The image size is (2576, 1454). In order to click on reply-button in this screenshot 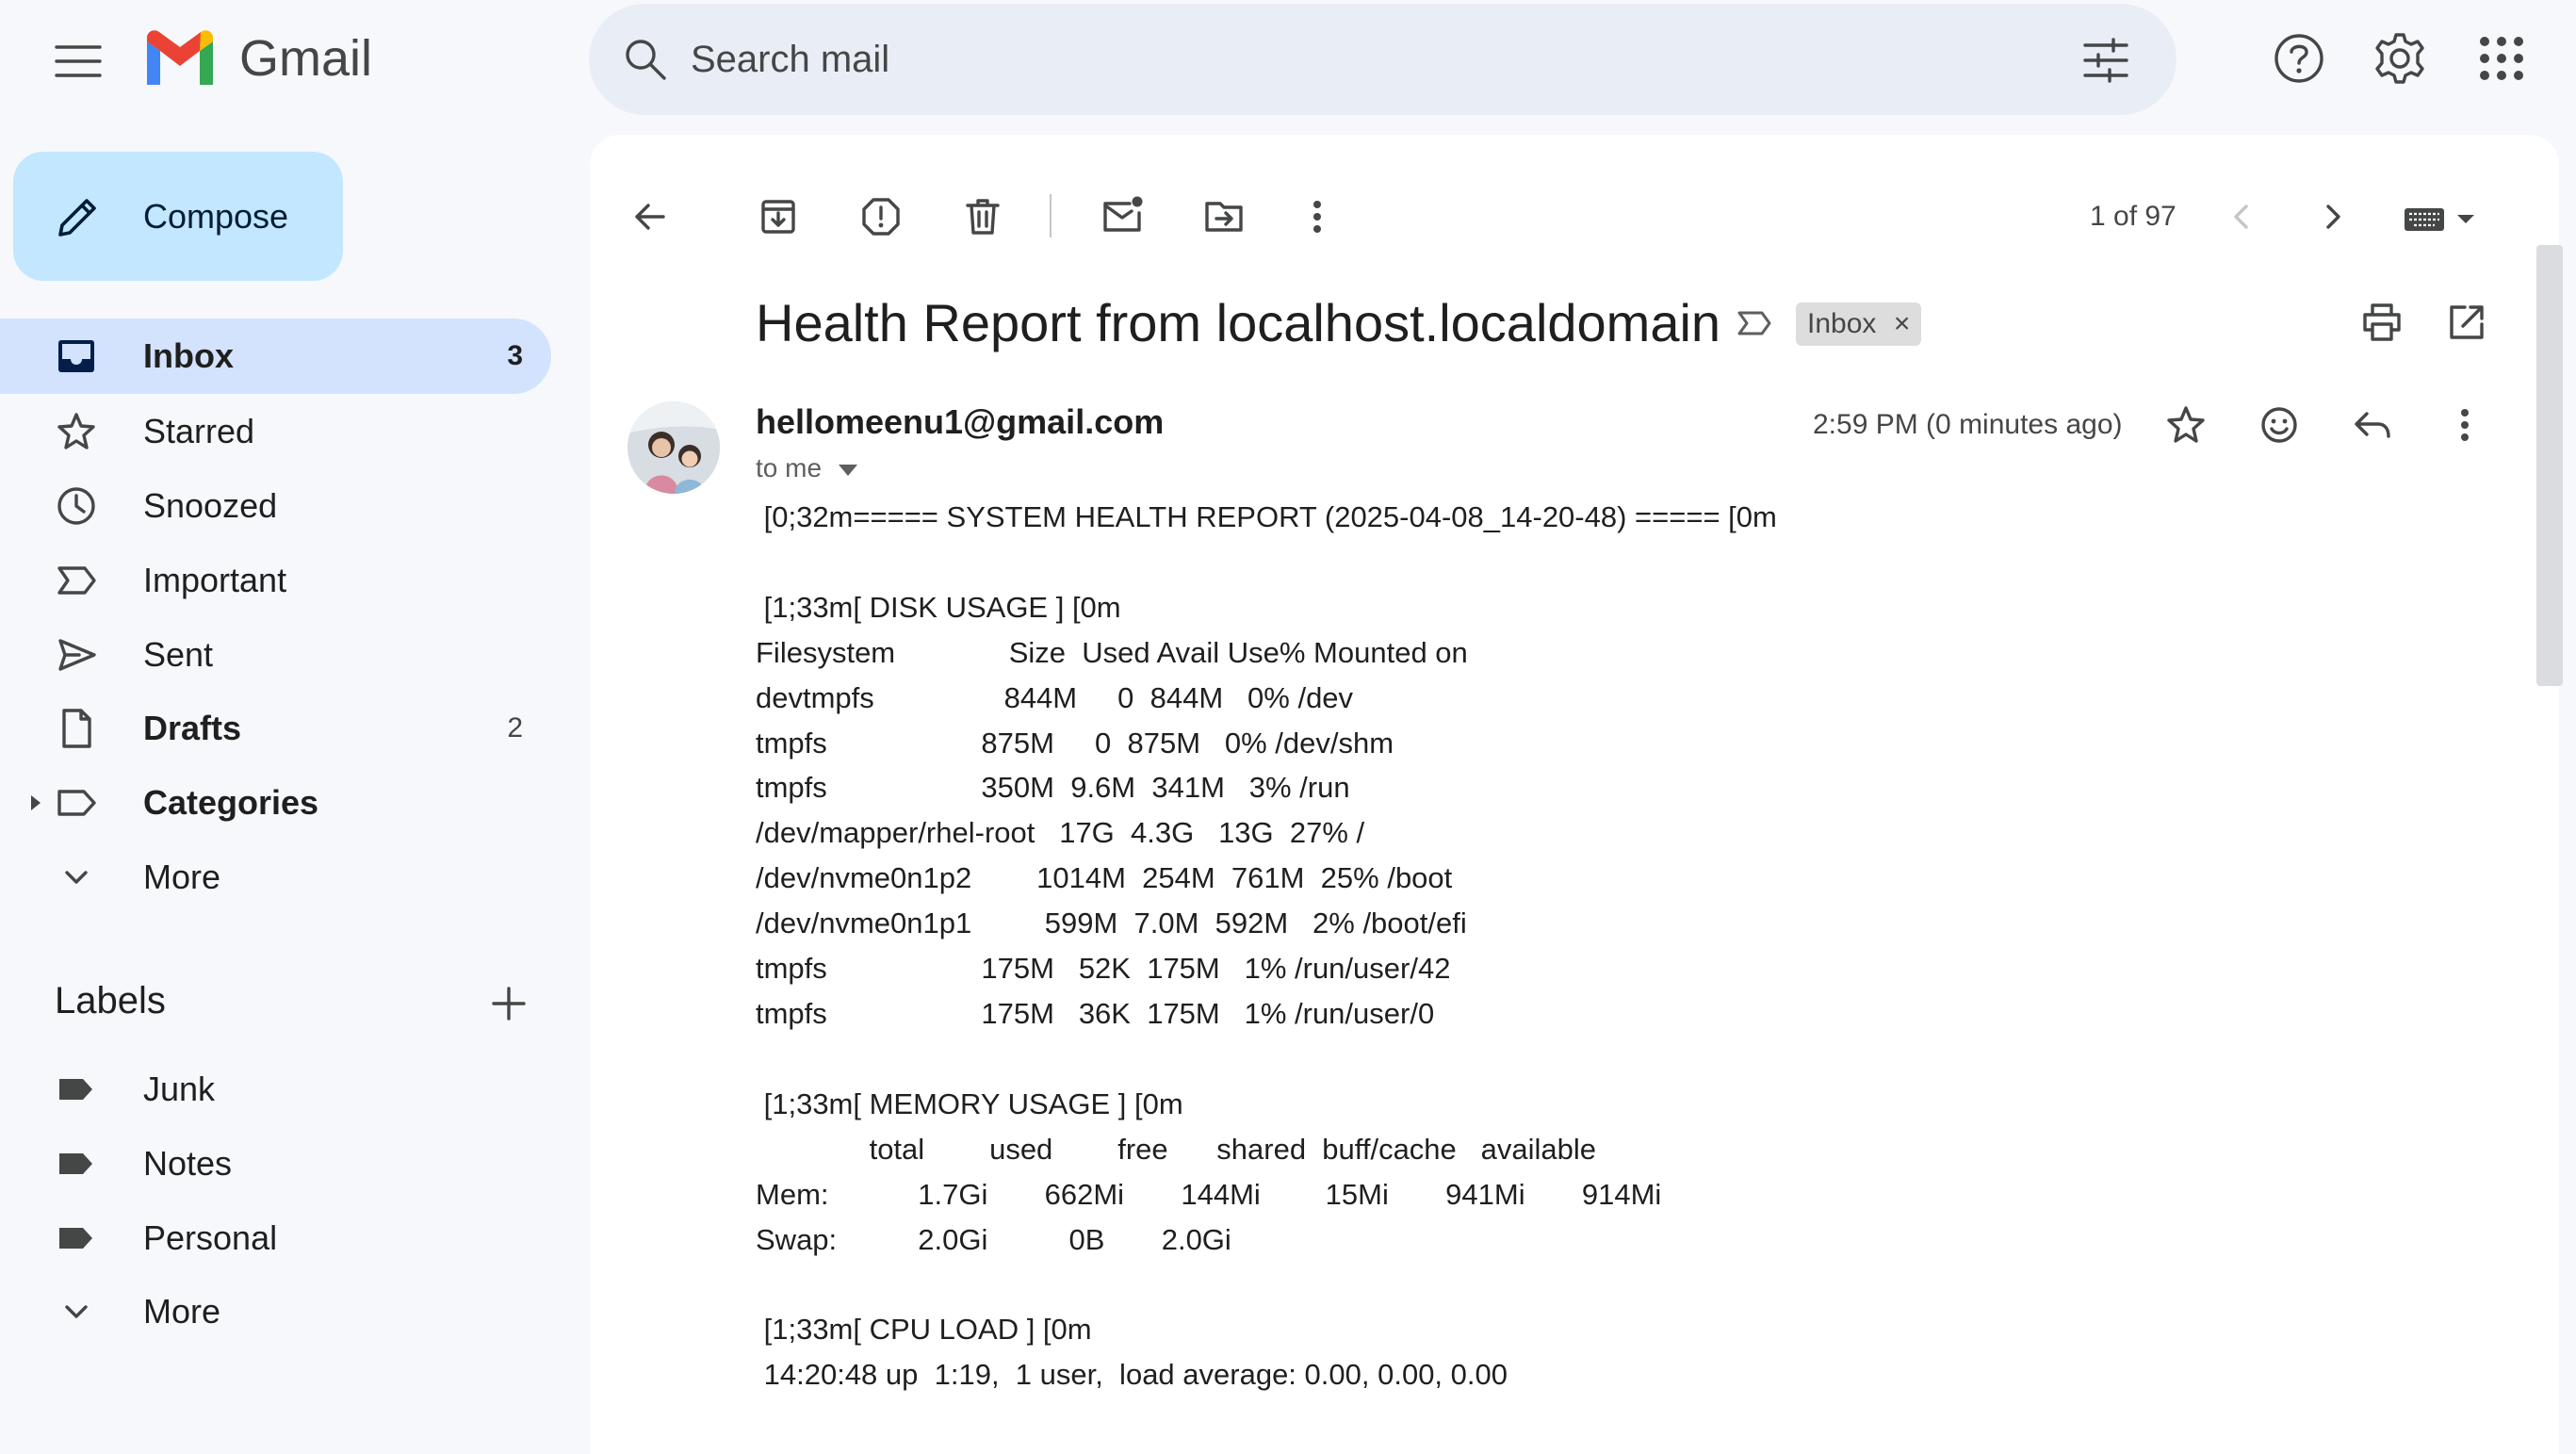, I will do `click(2372, 425)`.